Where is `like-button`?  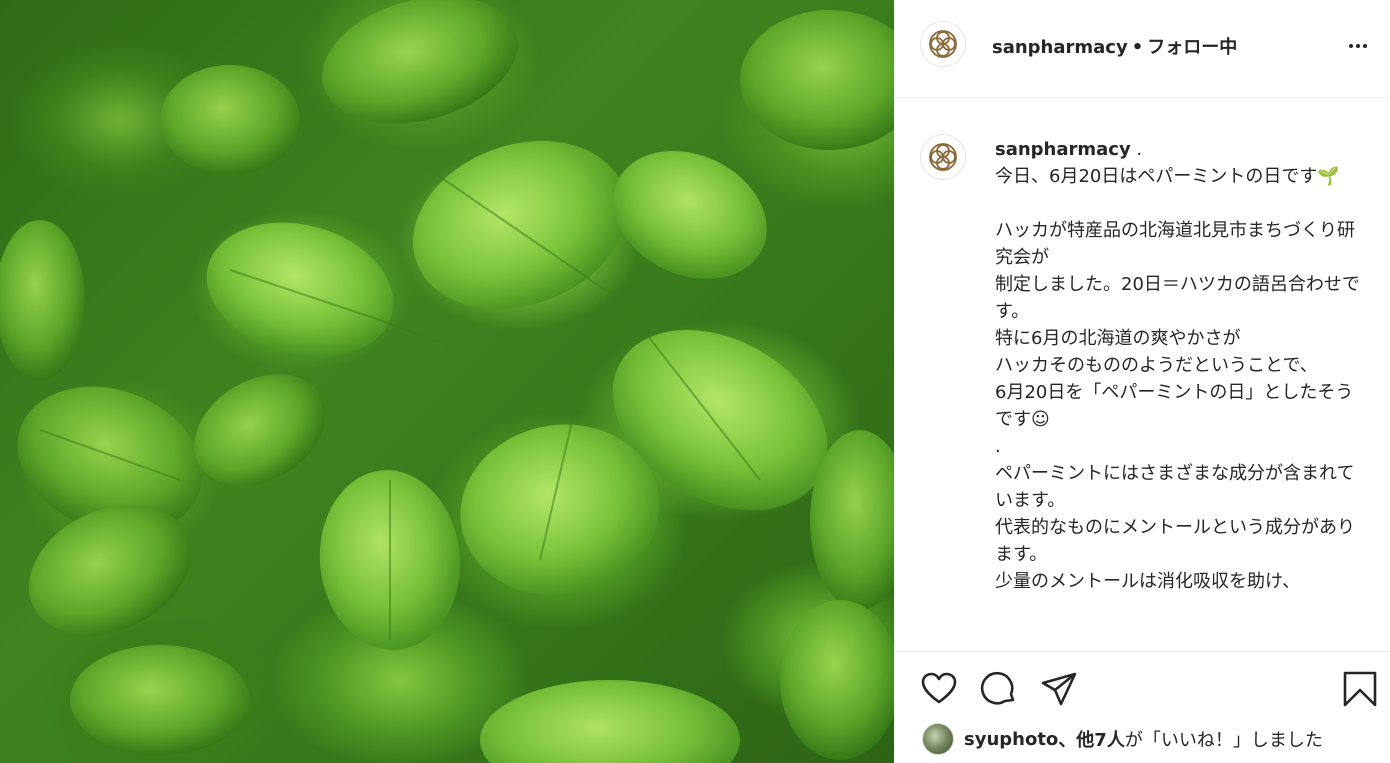
like-button is located at coordinates (939, 689).